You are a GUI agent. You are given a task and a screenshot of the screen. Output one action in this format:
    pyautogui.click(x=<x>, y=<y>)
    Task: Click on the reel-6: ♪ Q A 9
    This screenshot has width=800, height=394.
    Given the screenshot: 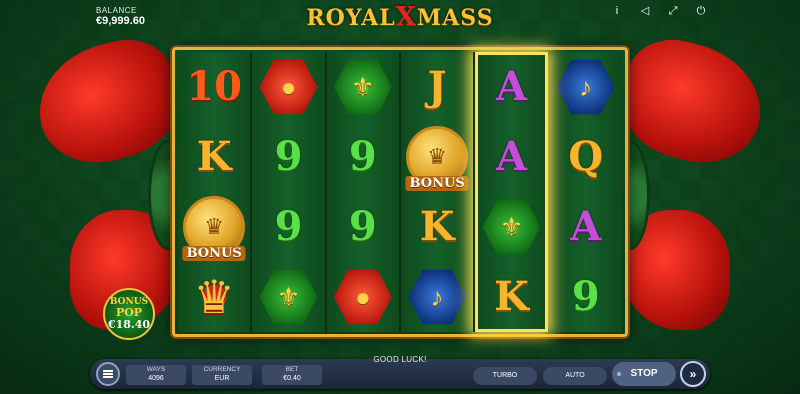 What is the action you would take?
    pyautogui.click(x=584, y=192)
    